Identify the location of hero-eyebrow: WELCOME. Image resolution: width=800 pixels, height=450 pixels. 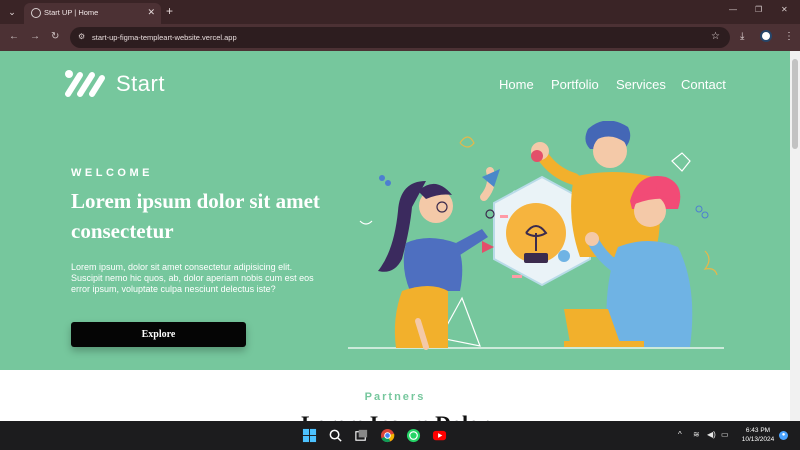
(112, 173).